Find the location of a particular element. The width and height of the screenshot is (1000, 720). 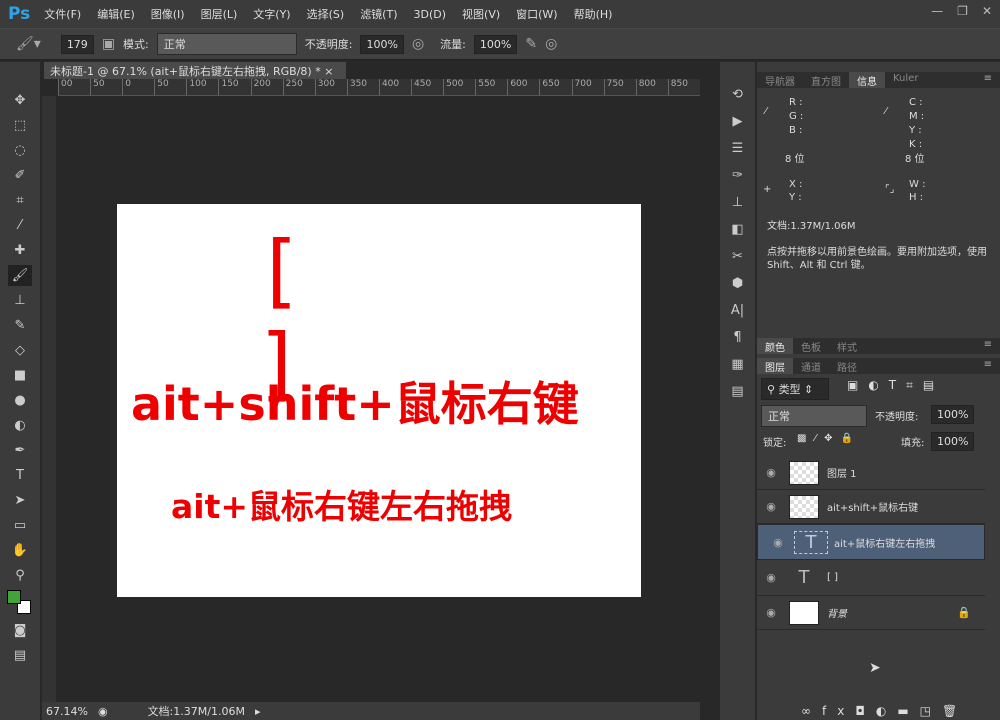

menu-window: 窗口(W) is located at coordinates (536, 14).